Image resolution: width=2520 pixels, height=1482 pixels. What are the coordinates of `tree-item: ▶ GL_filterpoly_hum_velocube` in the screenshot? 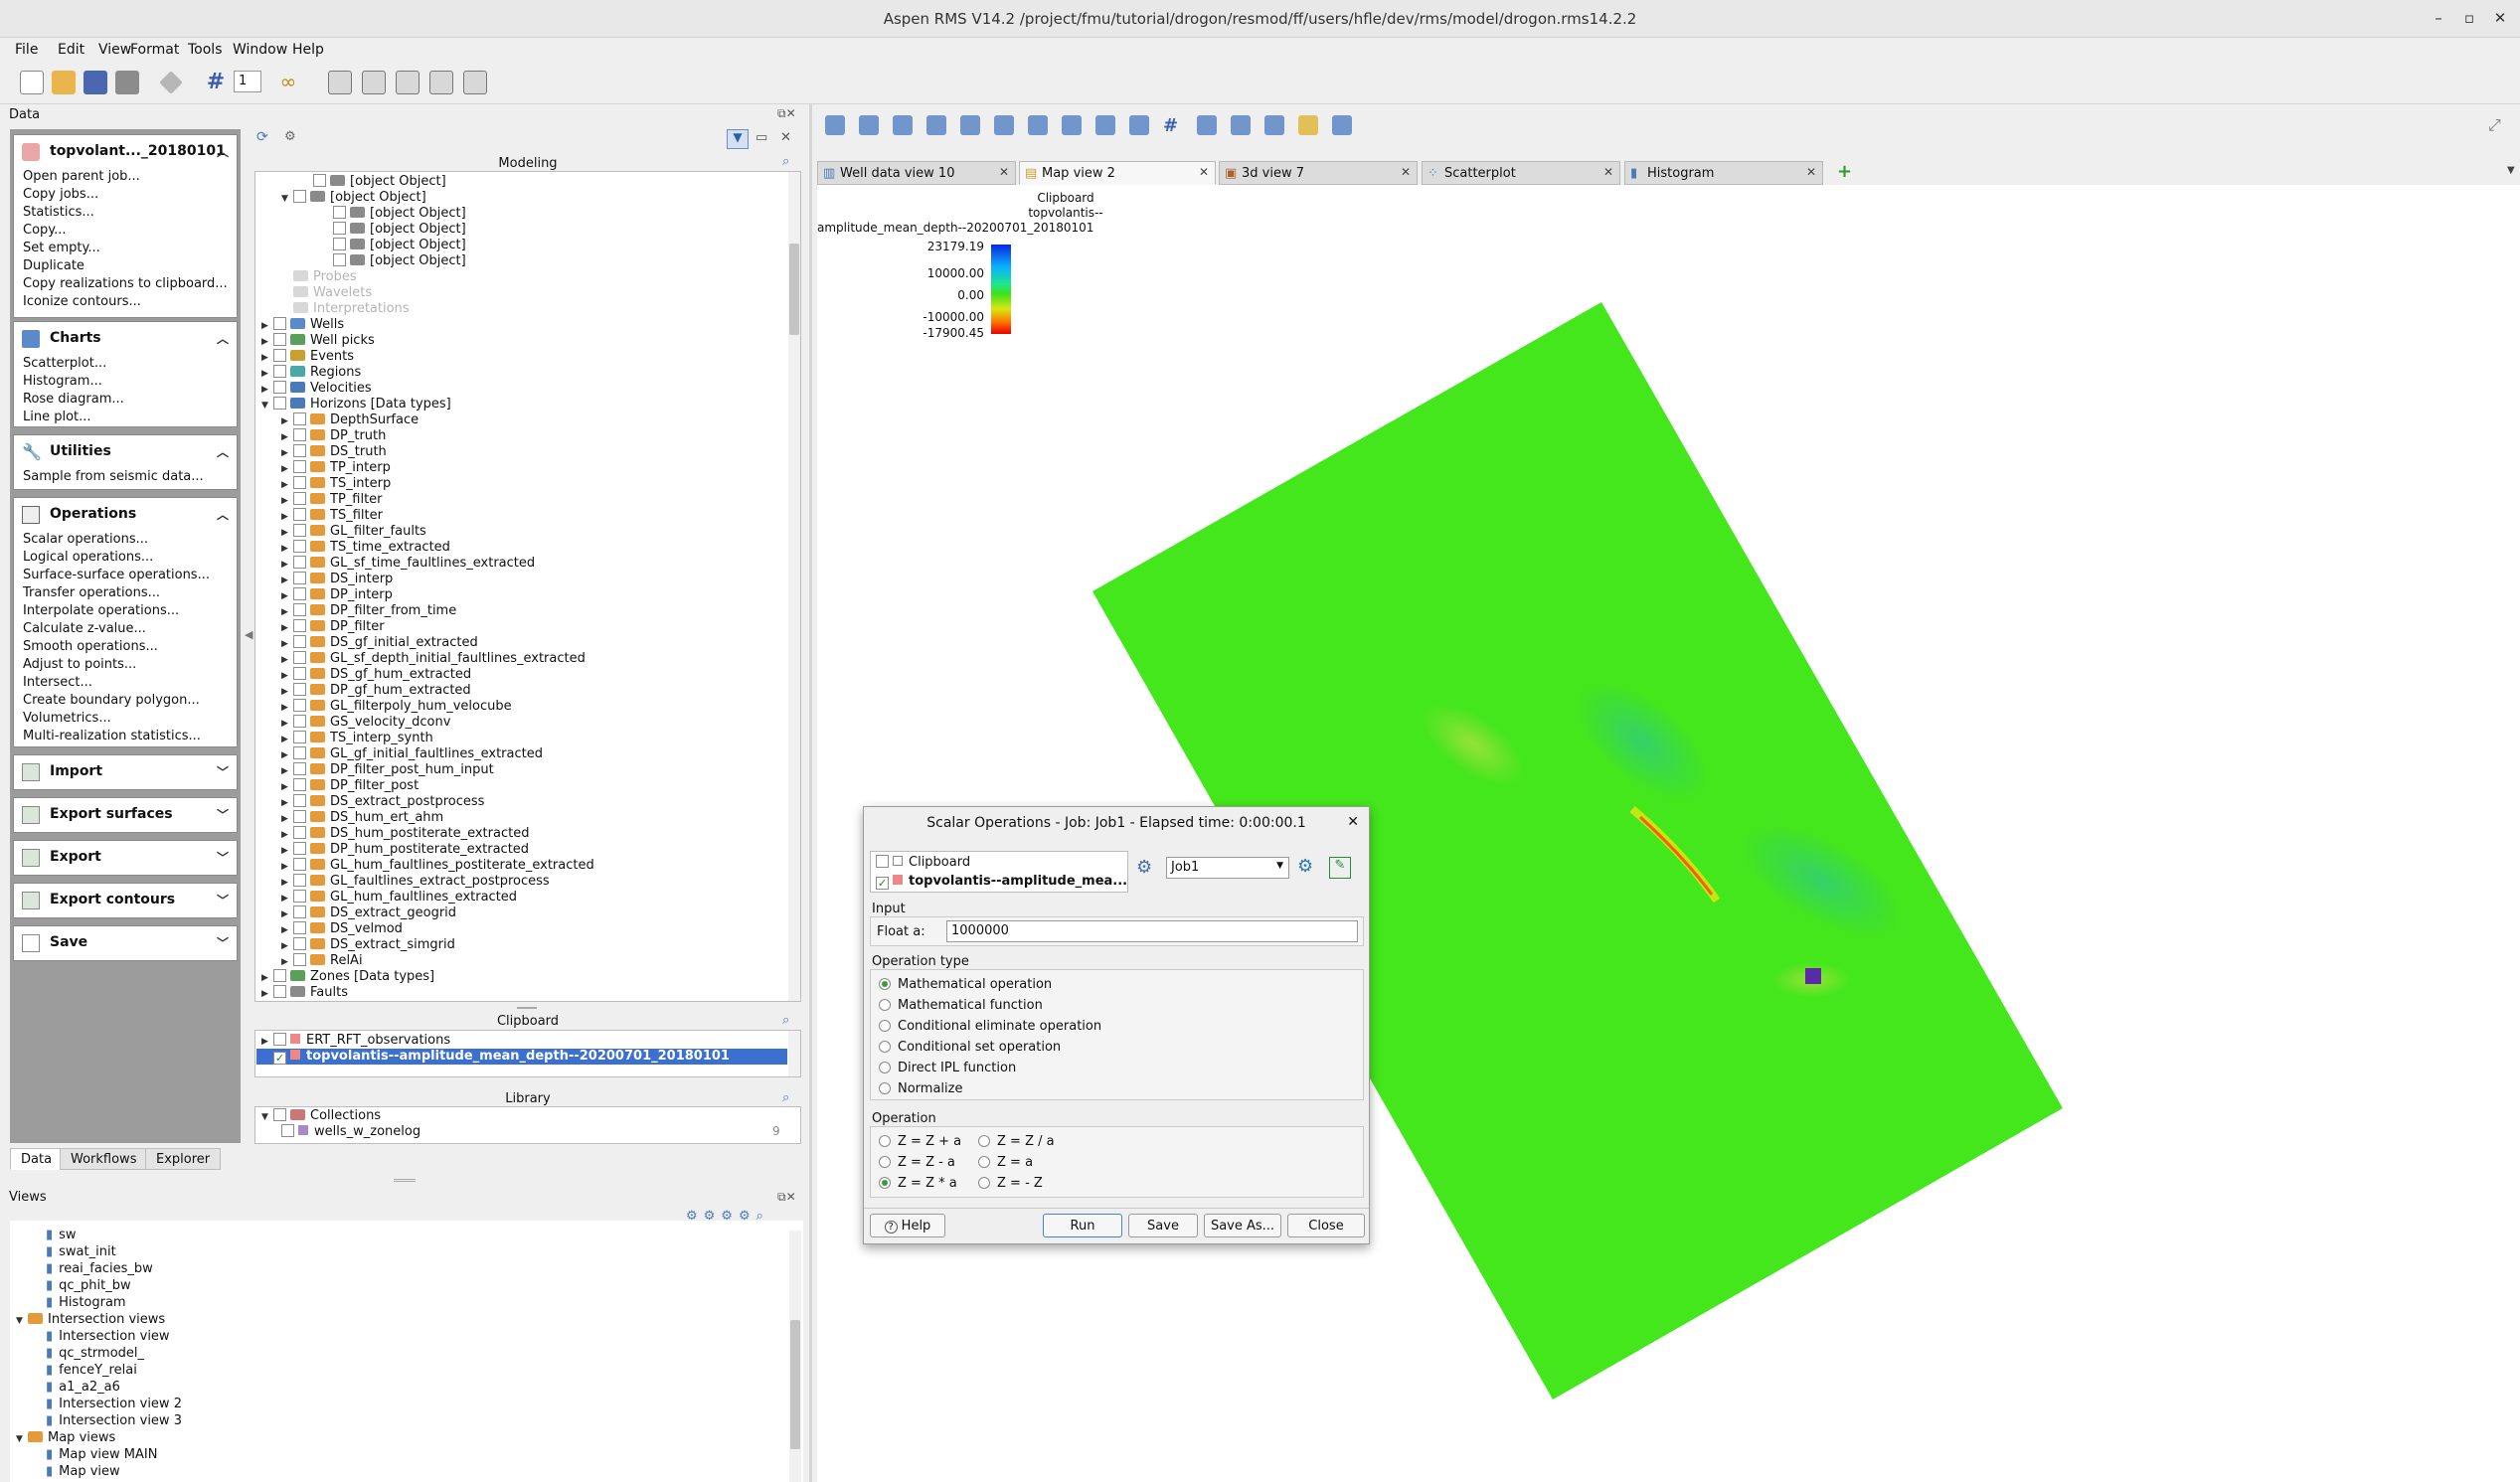 It's located at (396, 707).